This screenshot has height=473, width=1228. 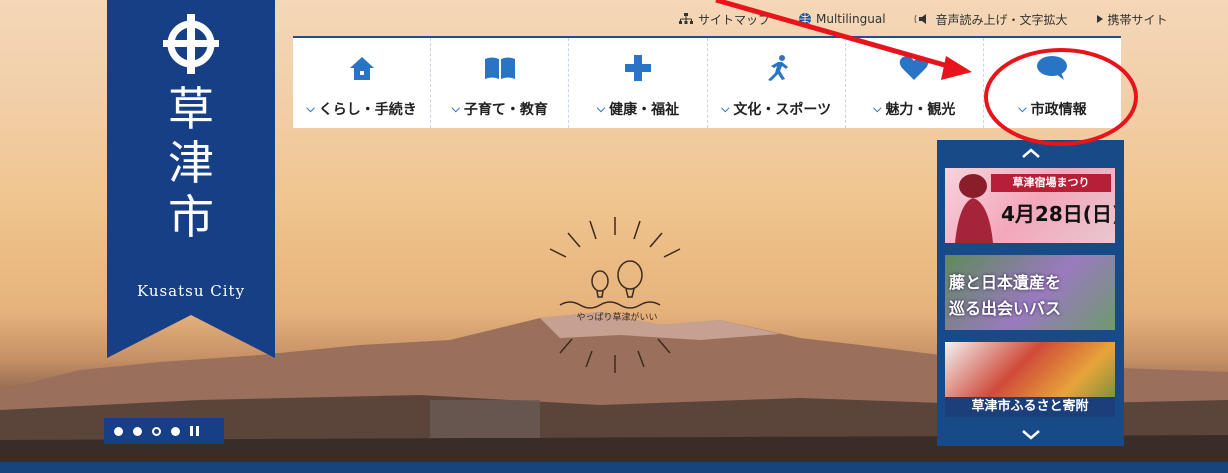 I want to click on mobile-site-label: 携帯サイト, so click(x=1137, y=19).